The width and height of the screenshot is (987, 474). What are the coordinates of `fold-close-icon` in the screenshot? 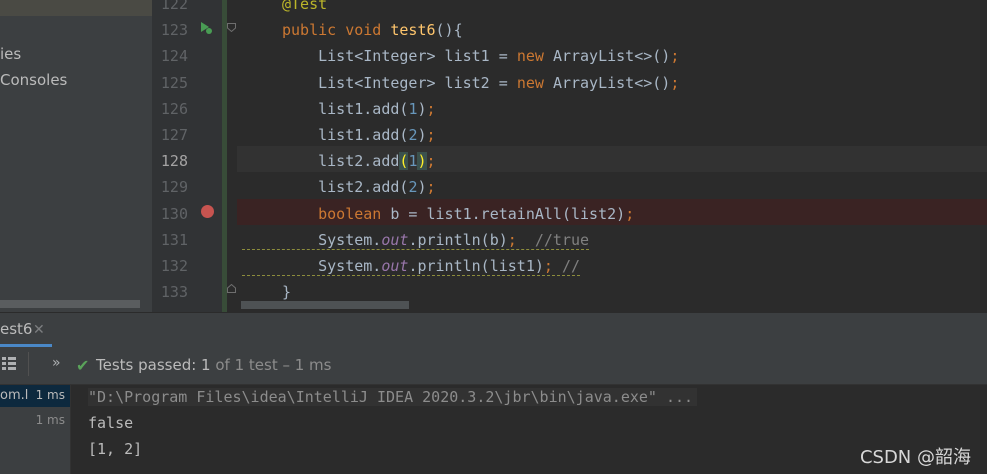 It's located at (231, 288).